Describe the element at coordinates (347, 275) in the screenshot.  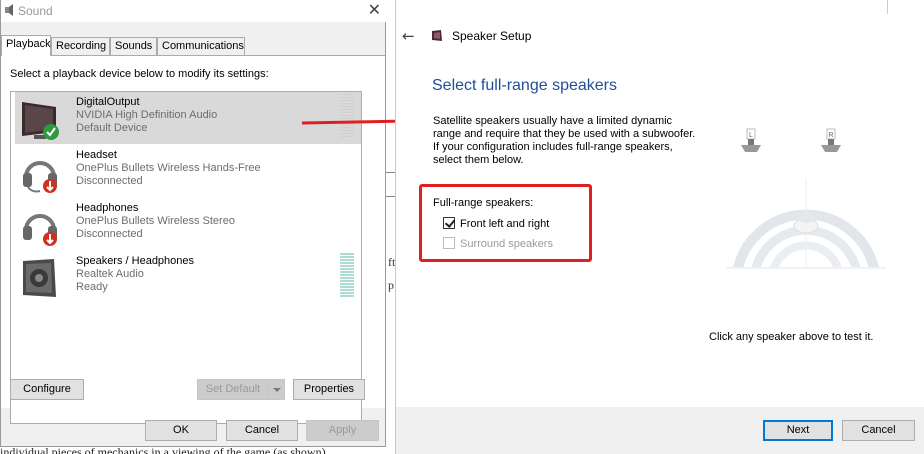
I see `level-meter` at that location.